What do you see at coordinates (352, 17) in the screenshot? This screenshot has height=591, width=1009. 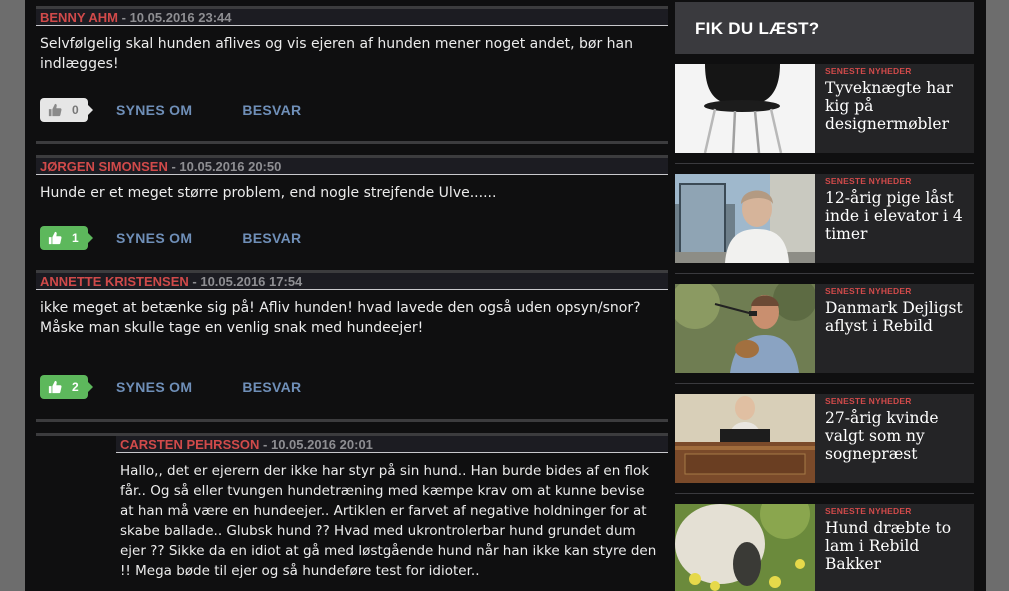 I see `comment-meta: Benny Ahm - 10.05.2016 23:44` at bounding box center [352, 17].